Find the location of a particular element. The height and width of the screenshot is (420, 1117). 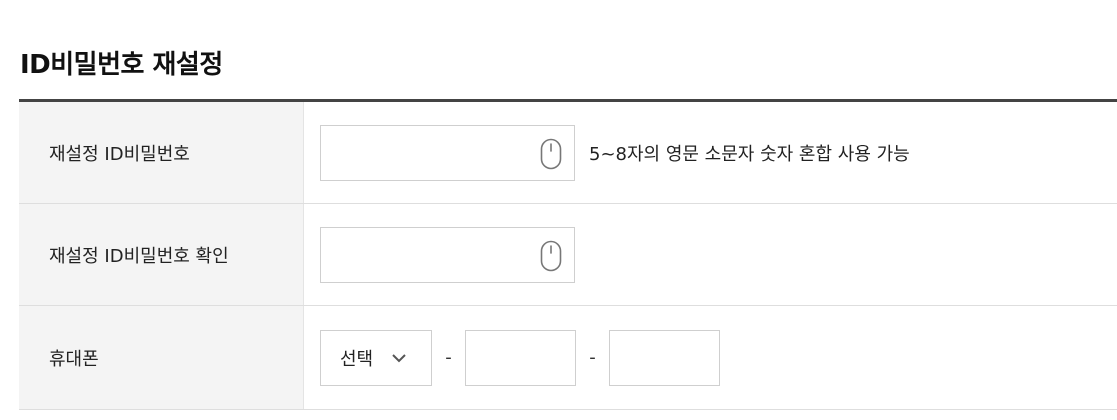

password-rule-hint: 5~8자의 영문 소문자 숫자 혼합 사용 가능 is located at coordinates (749, 154).